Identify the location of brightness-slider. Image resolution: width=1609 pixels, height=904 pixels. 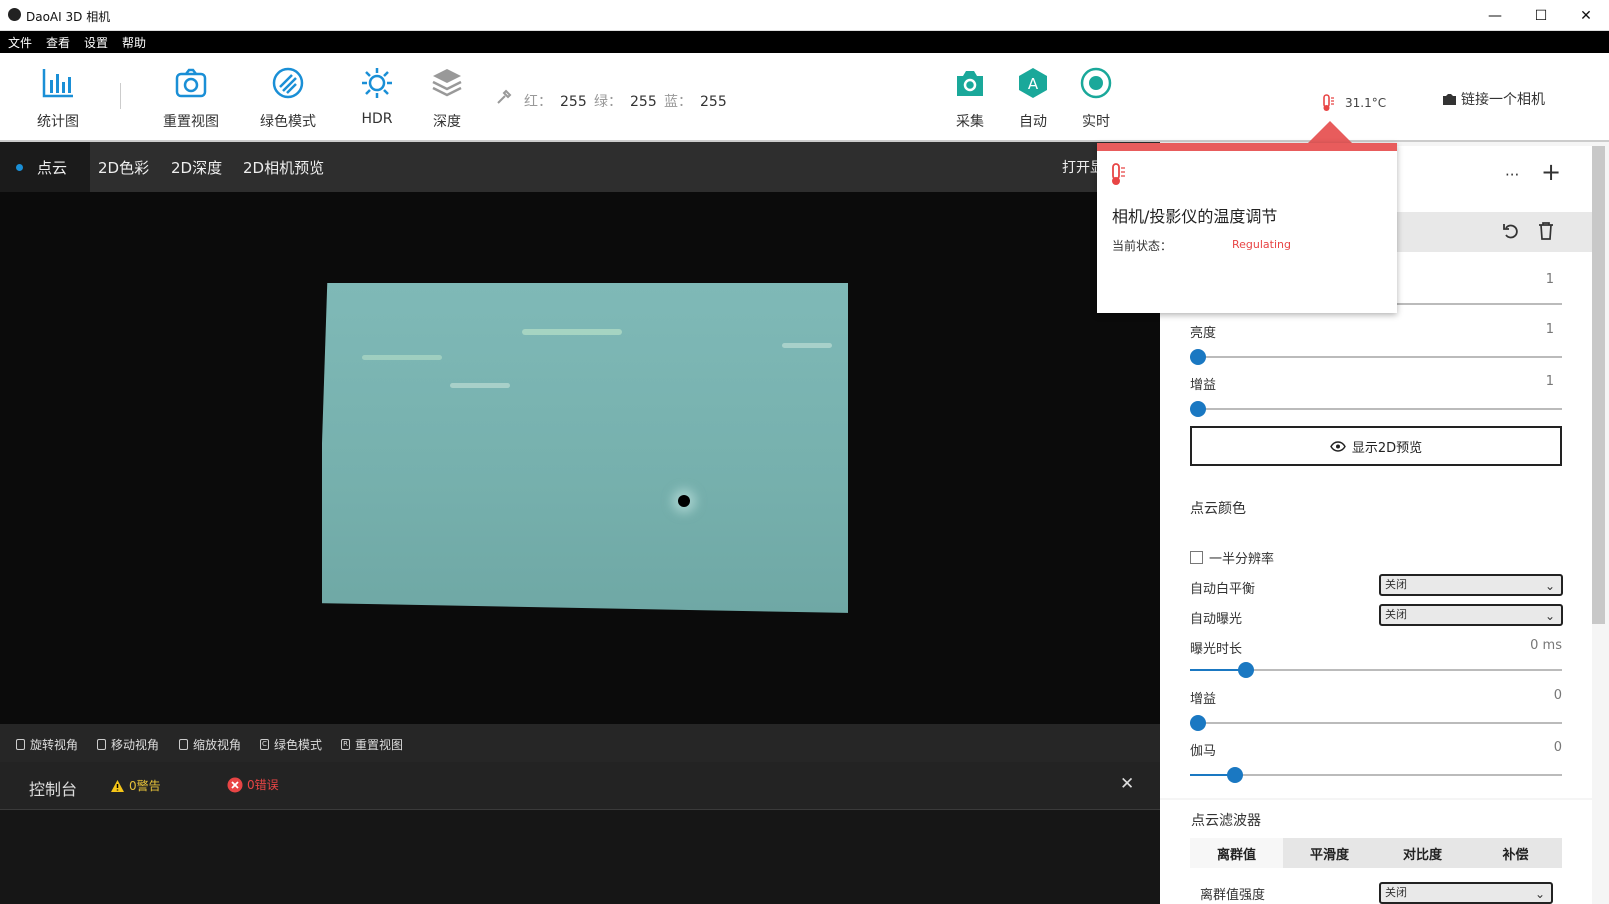
(1376, 357).